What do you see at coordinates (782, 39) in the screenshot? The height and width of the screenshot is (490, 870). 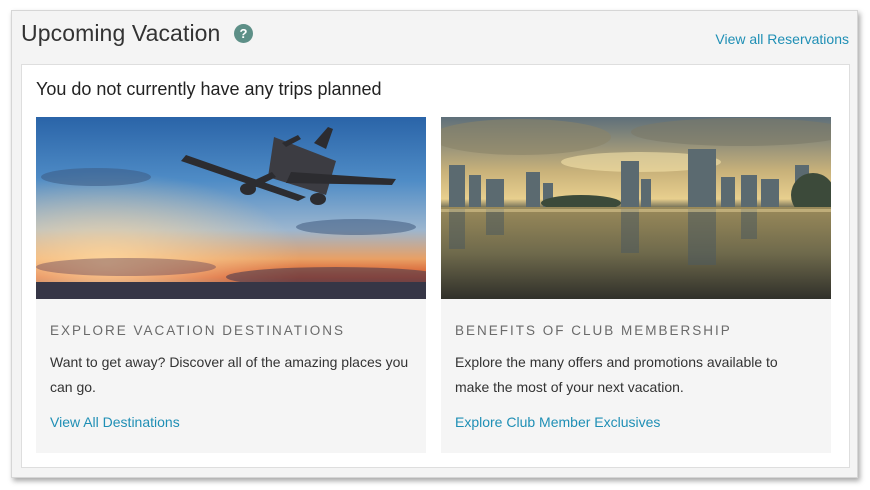 I see `view-all-reservations-link: View all Reservations` at bounding box center [782, 39].